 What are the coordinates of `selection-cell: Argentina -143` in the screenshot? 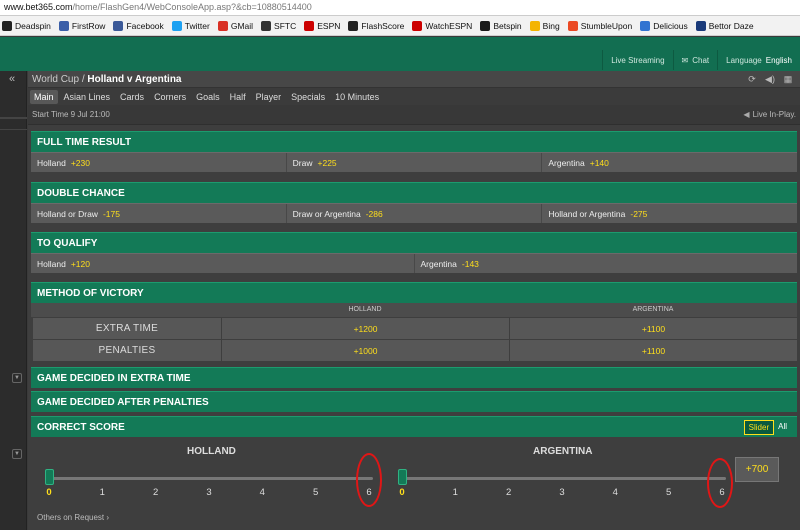 It's located at (606, 263).